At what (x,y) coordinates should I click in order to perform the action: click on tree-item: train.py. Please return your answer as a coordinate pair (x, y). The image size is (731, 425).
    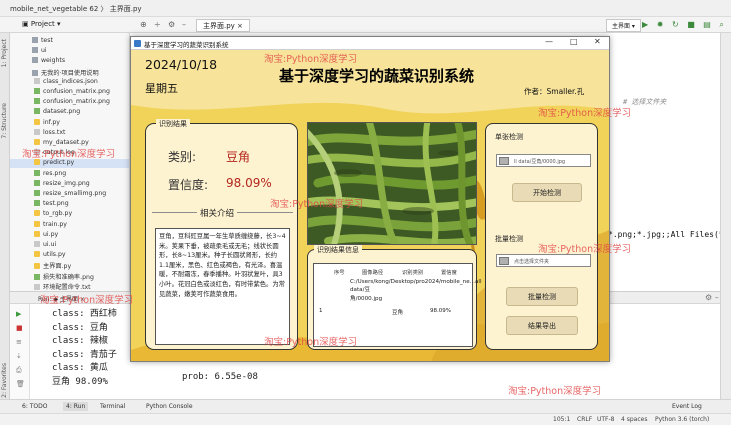
    Looking at the image, I should click on (38, 225).